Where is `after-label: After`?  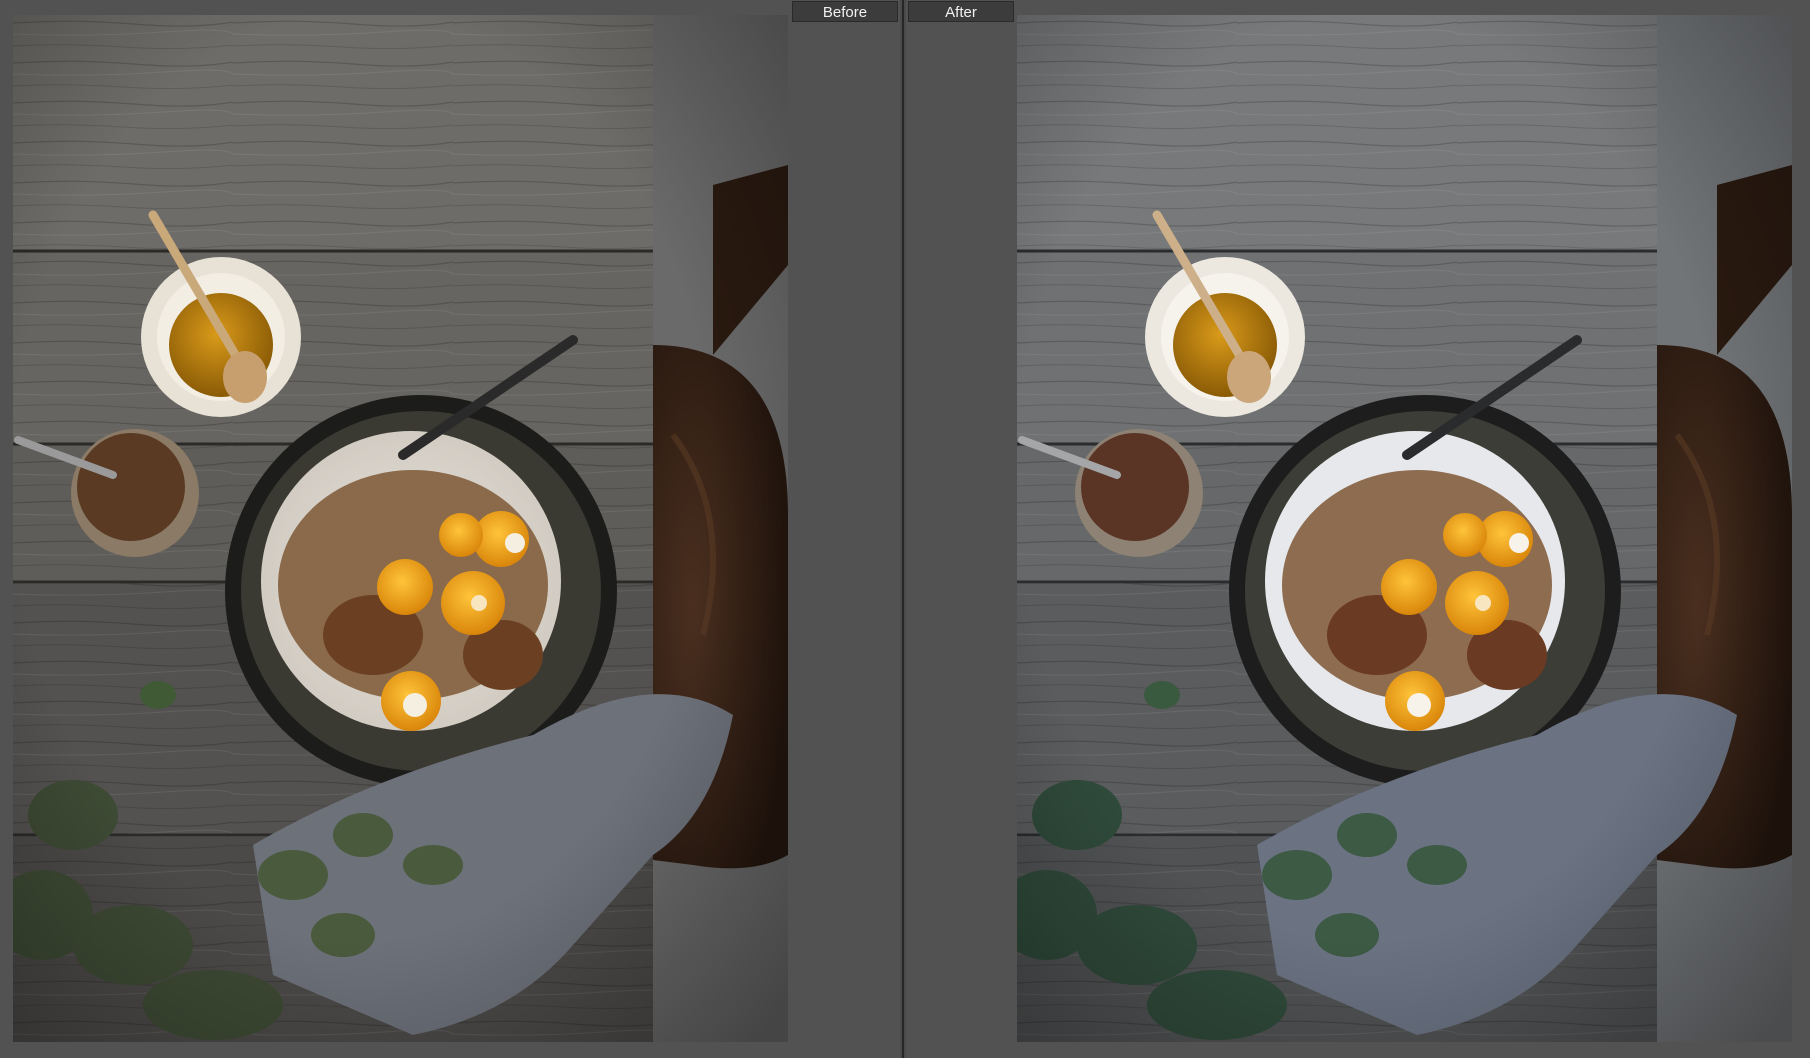
after-label: After is located at coordinates (961, 11).